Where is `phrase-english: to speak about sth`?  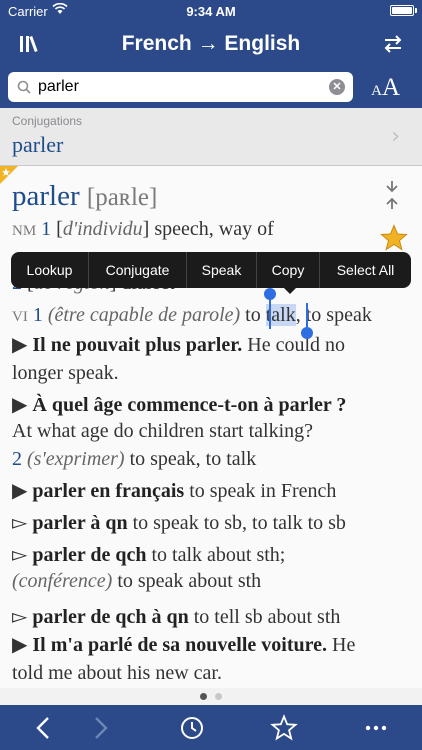
phrase-english: to speak about sth is located at coordinates (187, 581).